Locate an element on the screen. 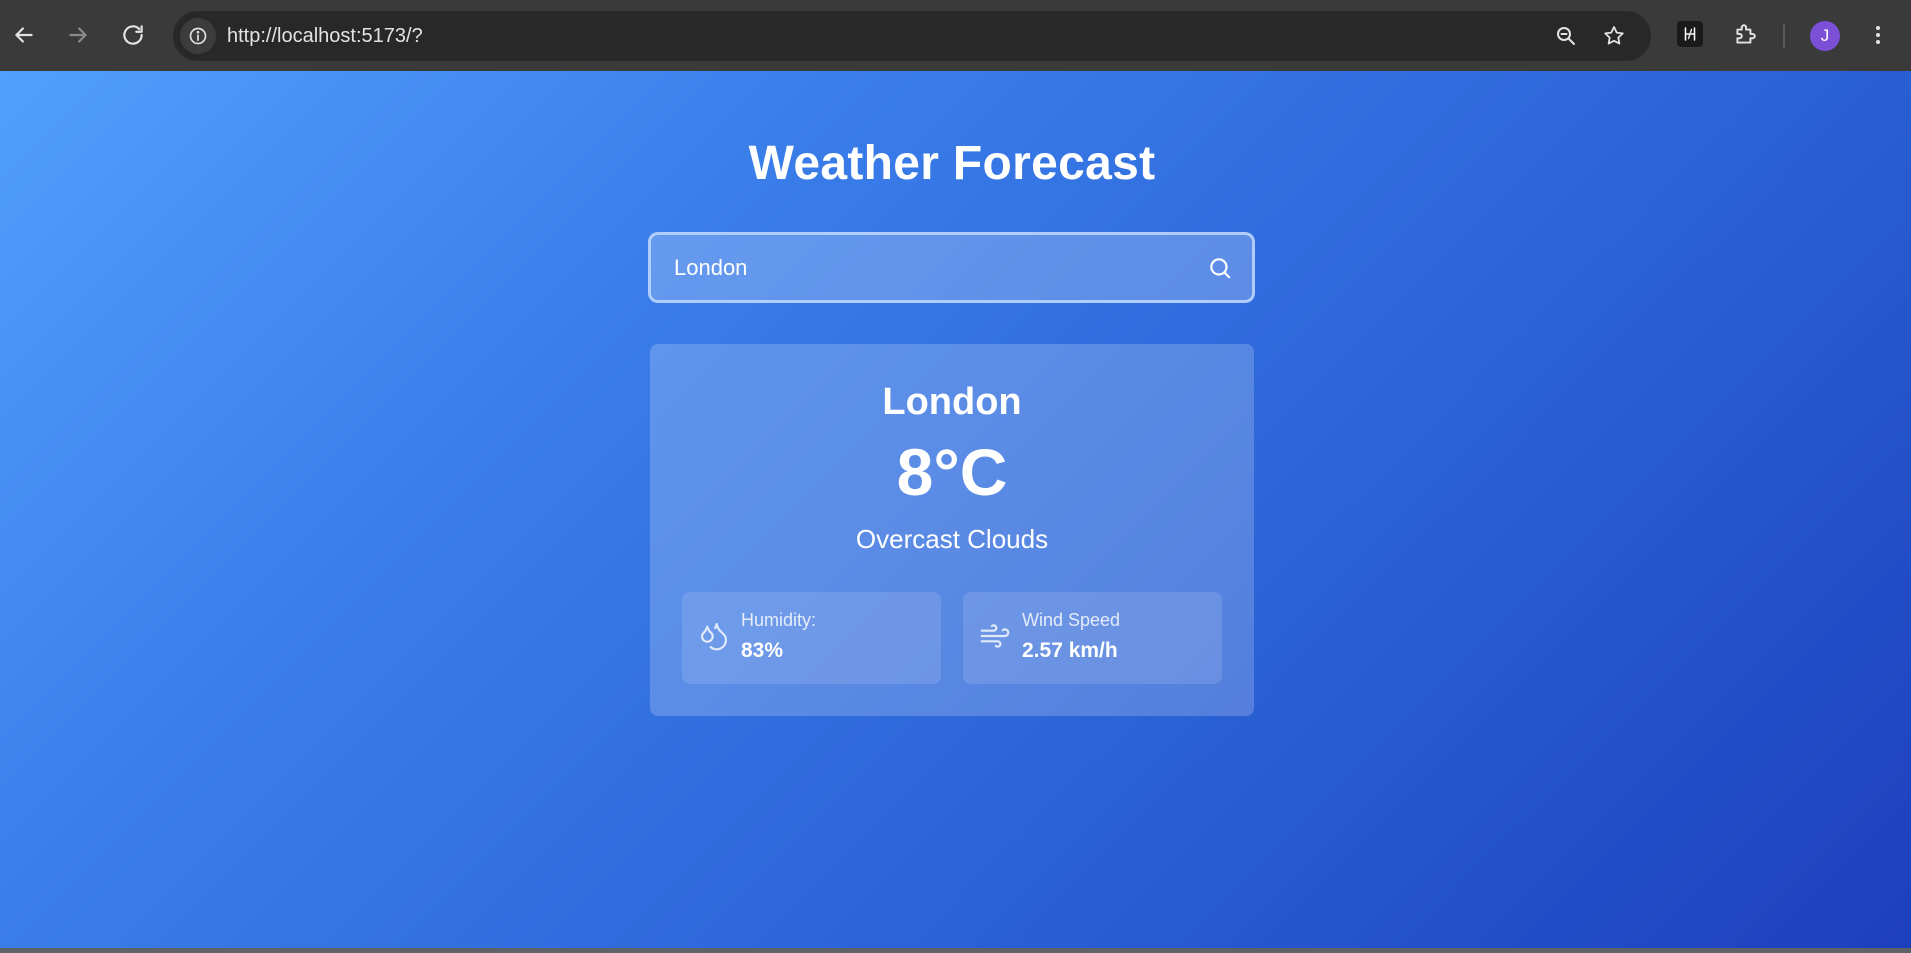 Image resolution: width=1911 pixels, height=953 pixels. extensions-menu-button is located at coordinates (1745, 35).